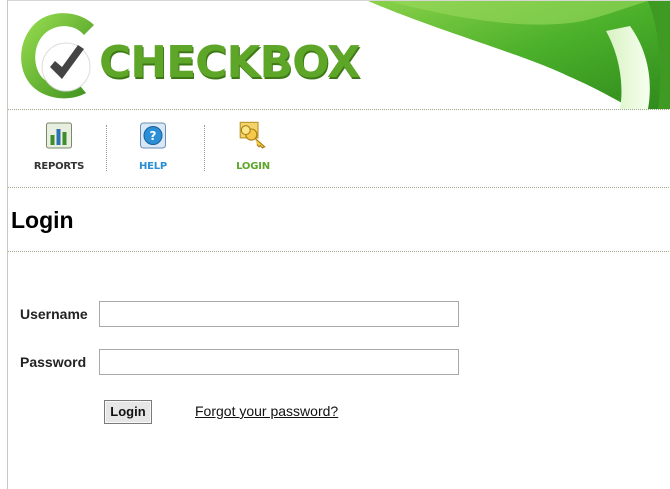 Image resolution: width=670 pixels, height=489 pixels. I want to click on header-divider, so click(339, 109).